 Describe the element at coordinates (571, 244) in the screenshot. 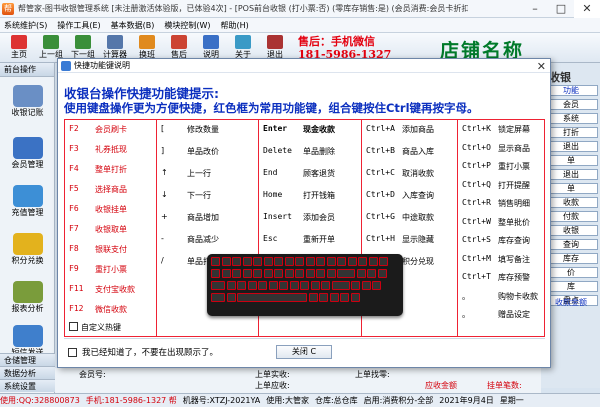

I see `rp-item: 查询` at that location.